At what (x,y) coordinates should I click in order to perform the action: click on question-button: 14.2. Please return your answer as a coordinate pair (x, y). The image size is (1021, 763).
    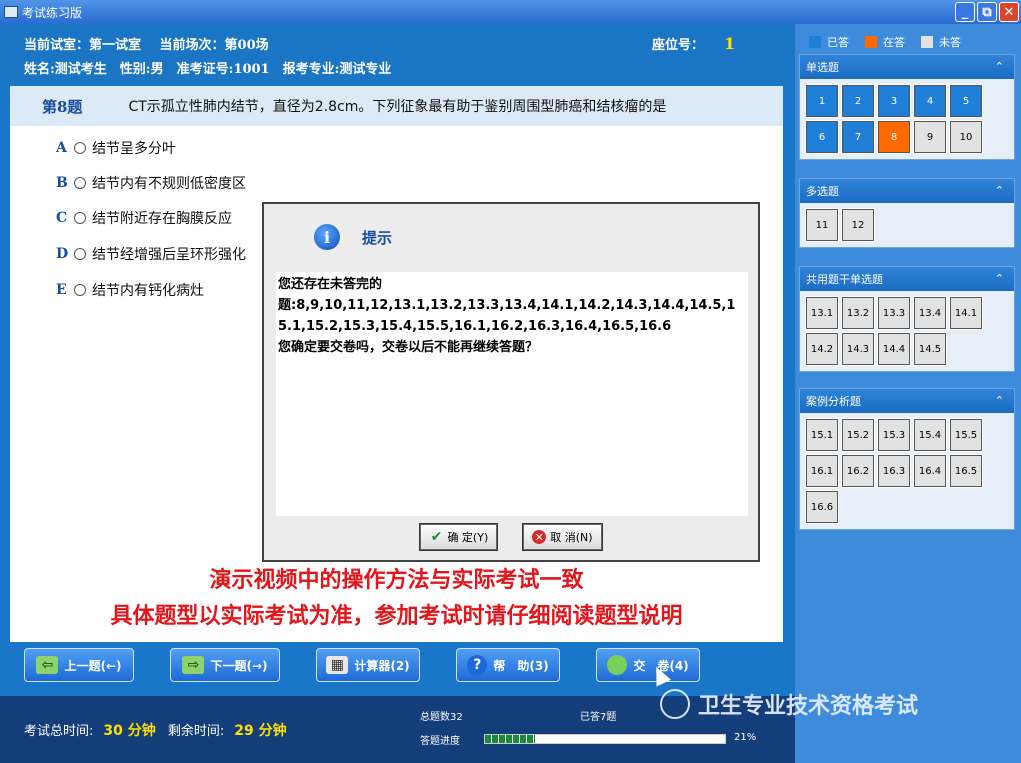
    Looking at the image, I should click on (822, 349).